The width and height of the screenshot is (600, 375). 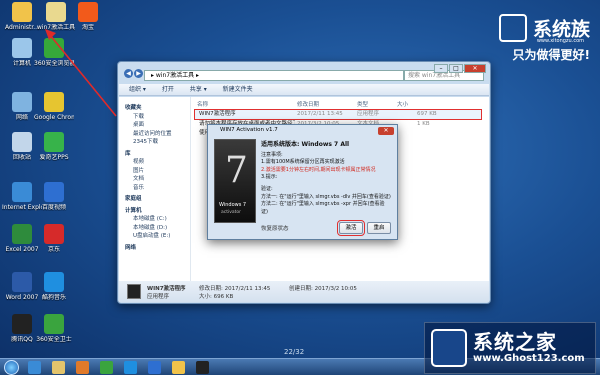 What do you see at coordinates (217, 114) in the screenshot?
I see `file-name: WIN7激活程序` at bounding box center [217, 114].